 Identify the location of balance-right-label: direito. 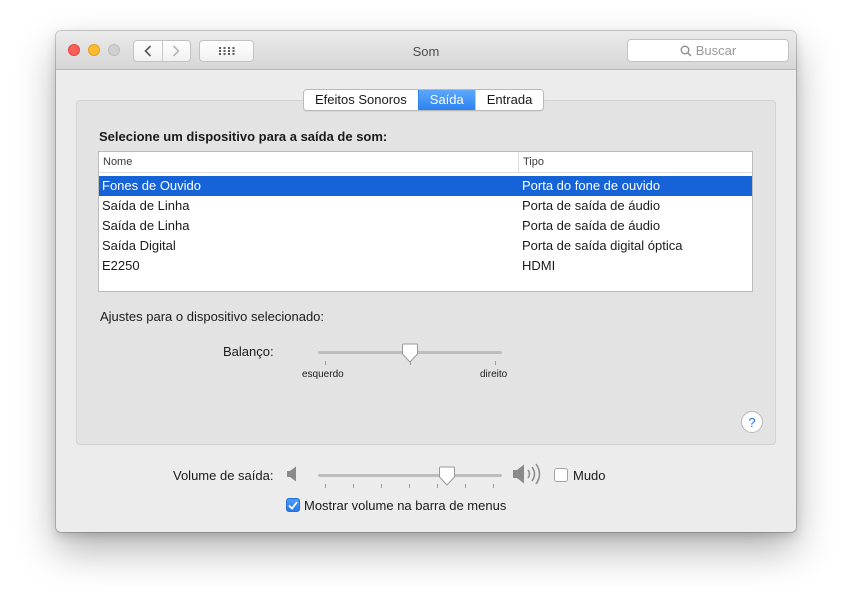
(494, 374).